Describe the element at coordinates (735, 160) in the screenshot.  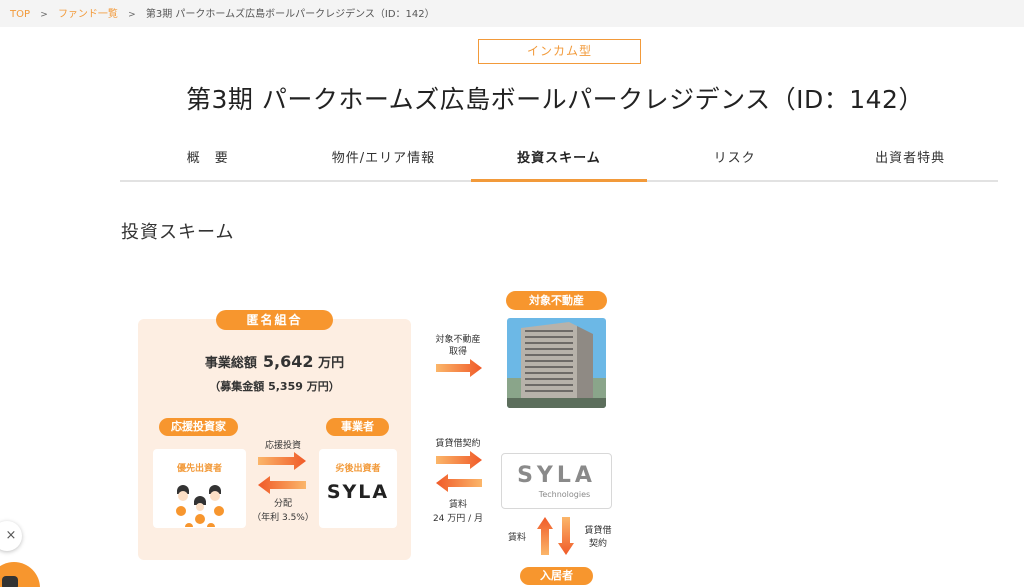
I see `tab-risk: リスク` at that location.